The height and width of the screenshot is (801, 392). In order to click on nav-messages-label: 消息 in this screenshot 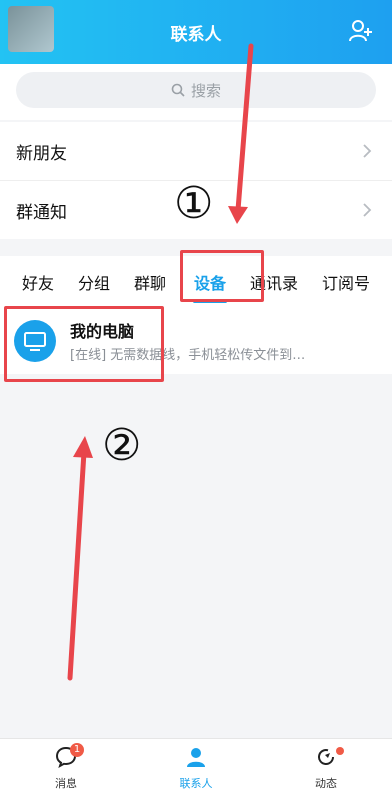, I will do `click(66, 783)`.